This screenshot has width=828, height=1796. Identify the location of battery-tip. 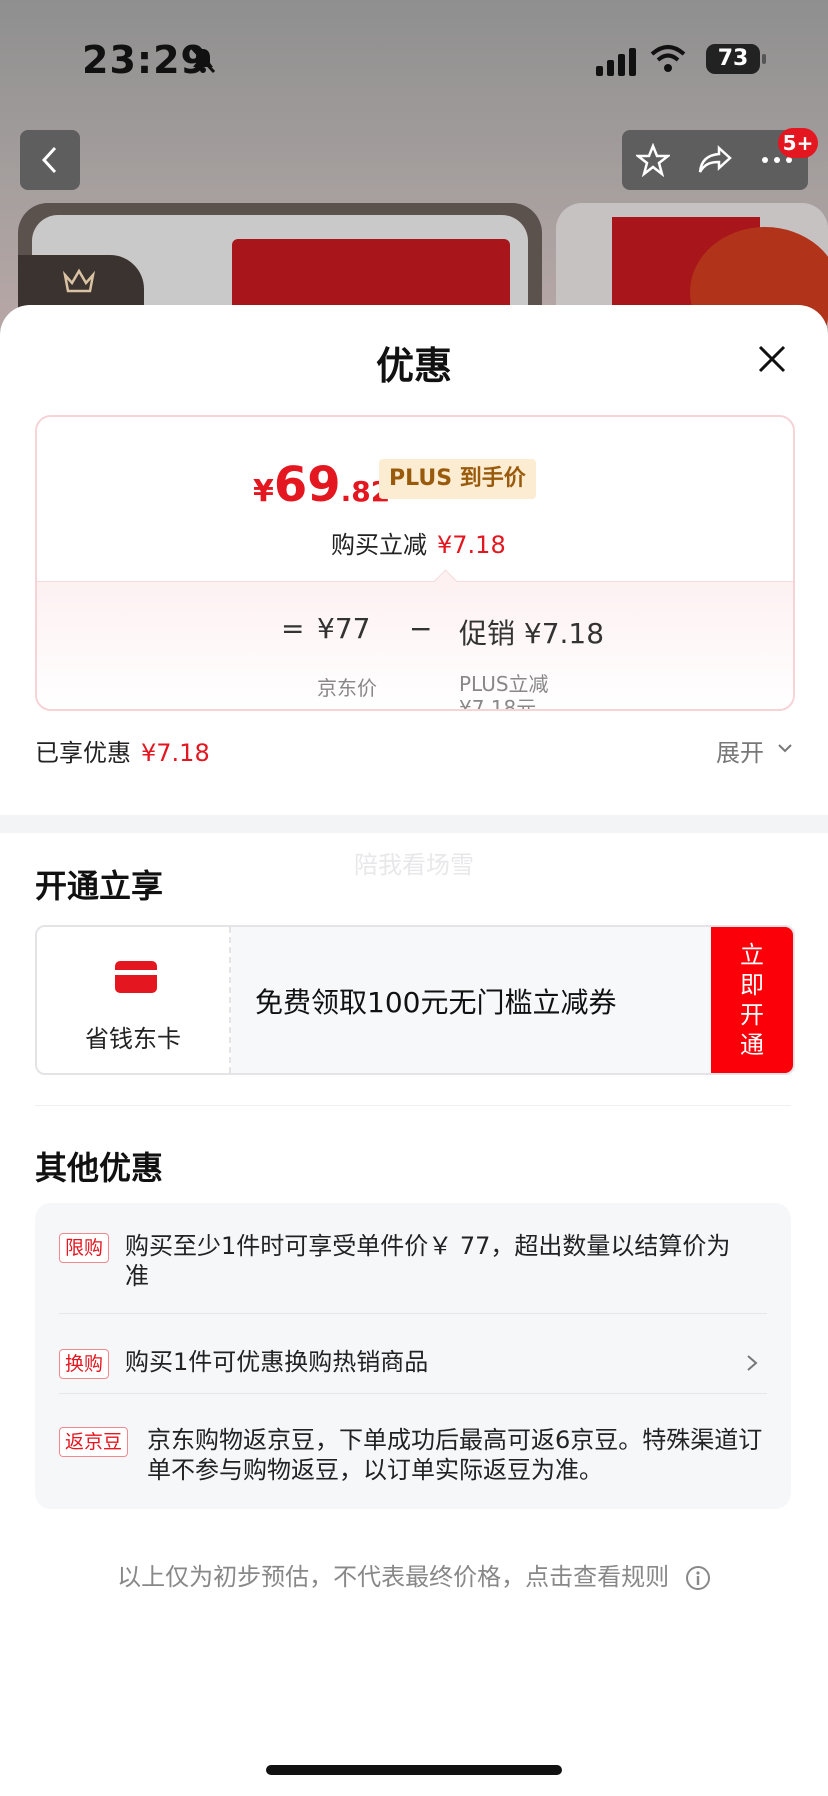
(764, 59).